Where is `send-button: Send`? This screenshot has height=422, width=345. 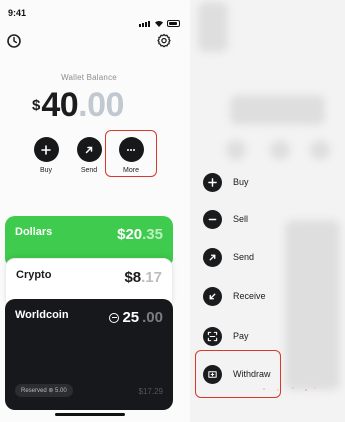 send-button: Send is located at coordinates (89, 155).